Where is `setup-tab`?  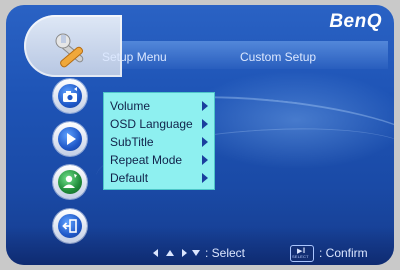 setup-tab is located at coordinates (73, 46).